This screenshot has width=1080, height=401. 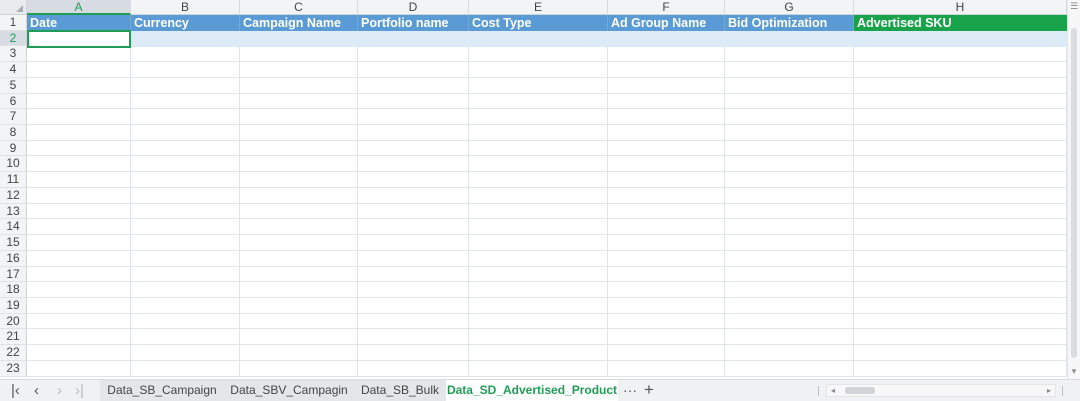 What do you see at coordinates (185, 23) in the screenshot?
I see `header-cell-b1: Currency` at bounding box center [185, 23].